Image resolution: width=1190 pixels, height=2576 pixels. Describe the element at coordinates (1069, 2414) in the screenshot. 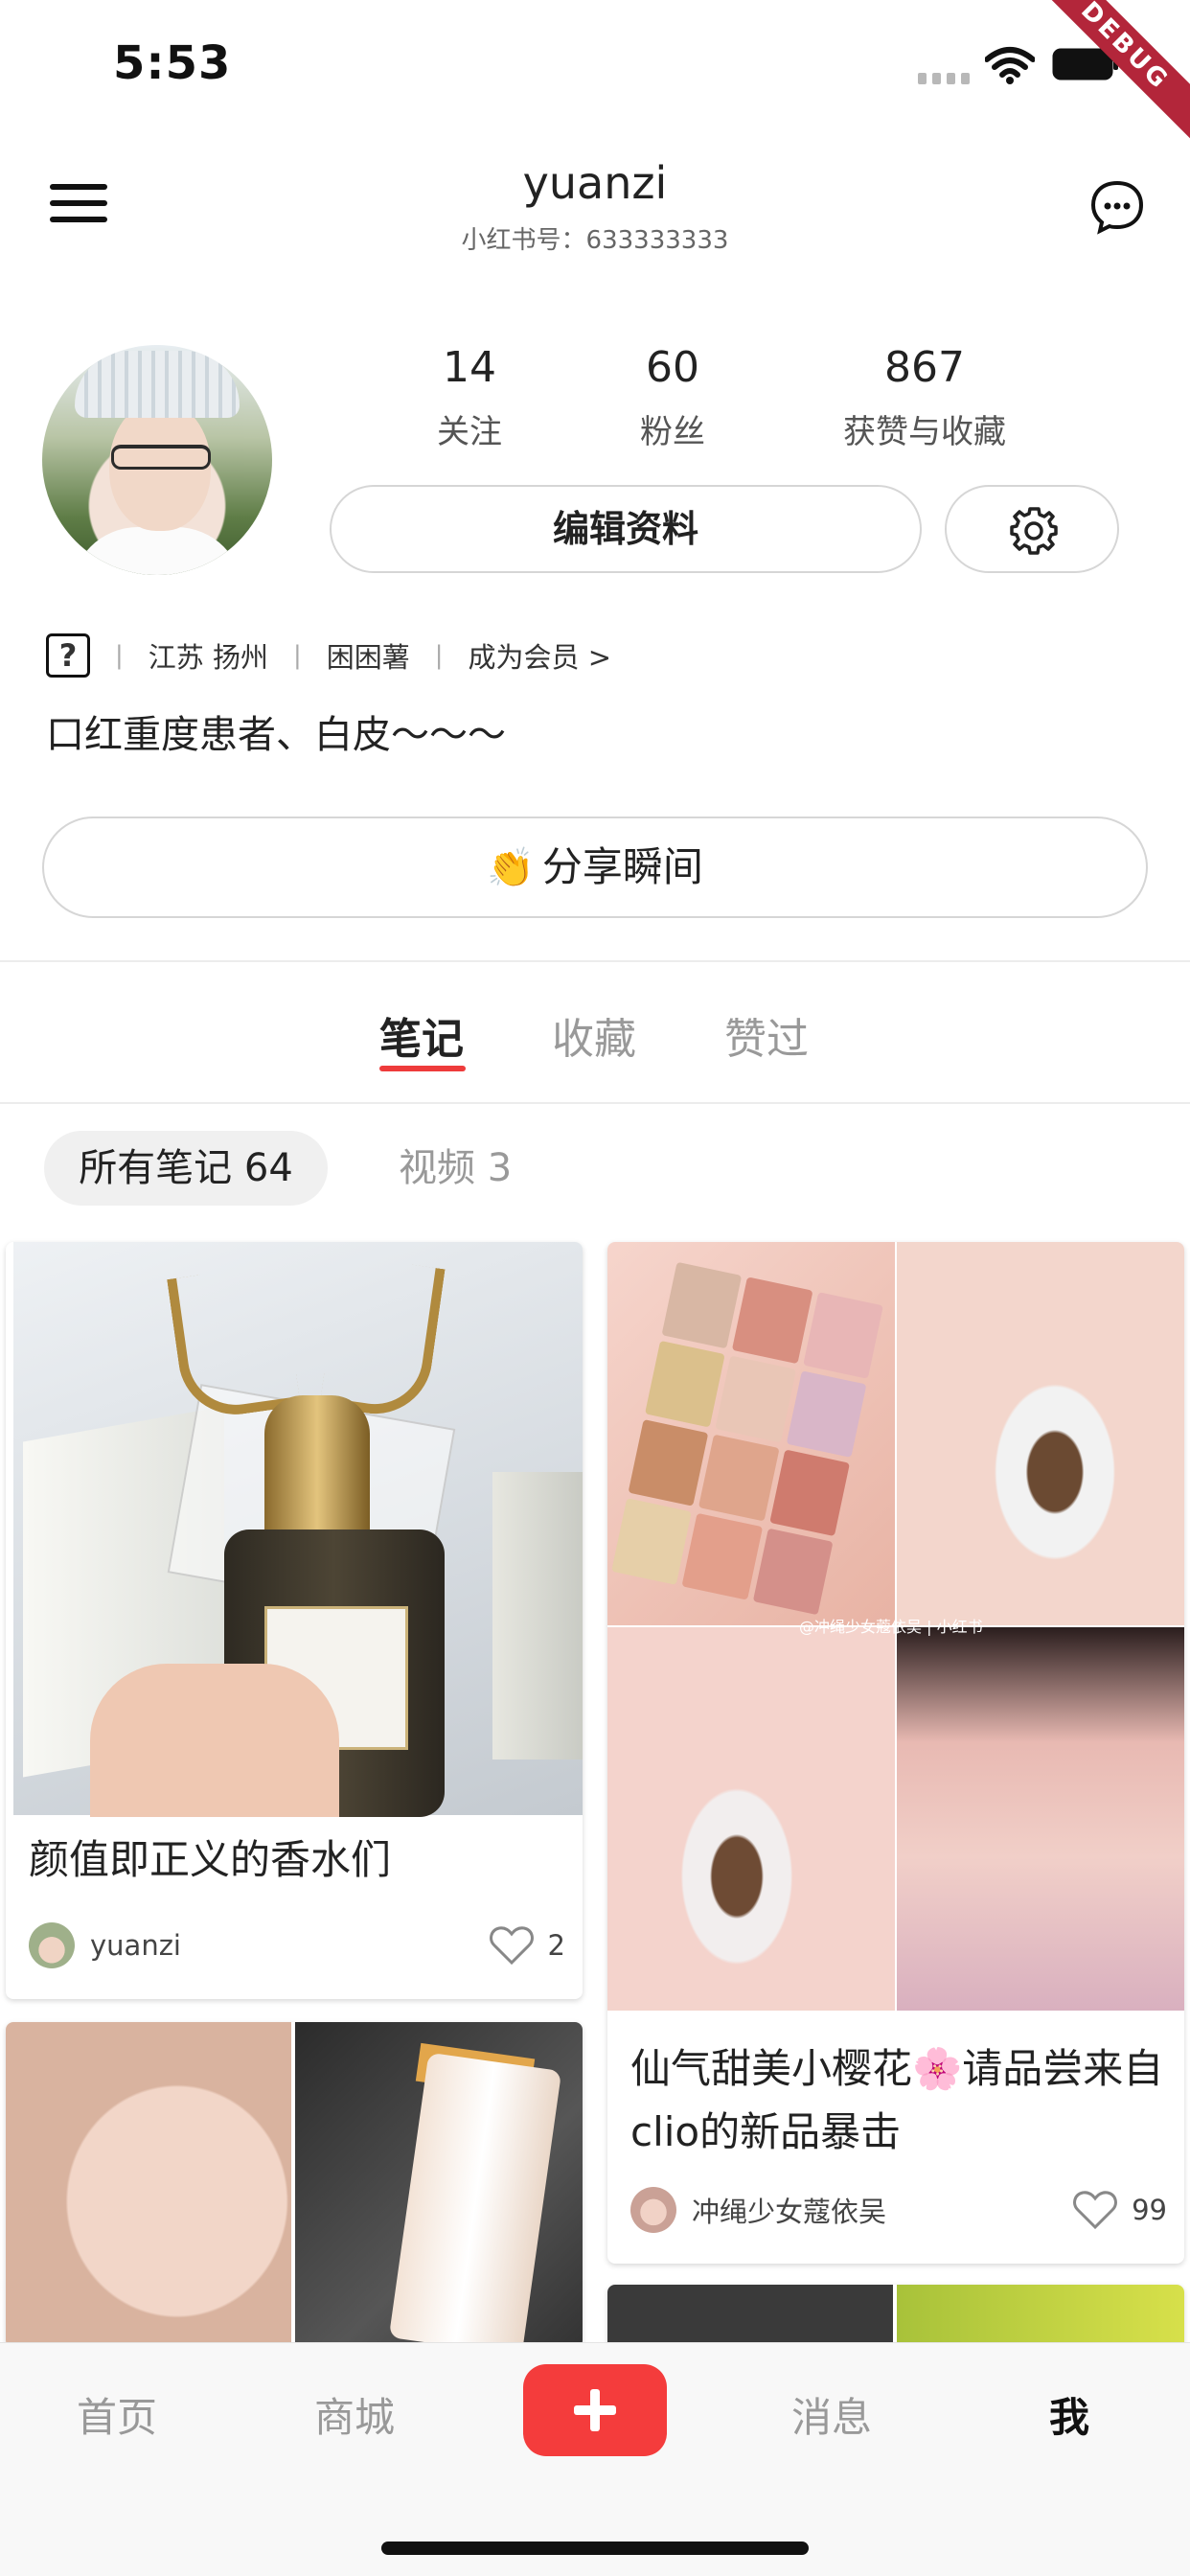

I see `nav-me: 我` at that location.